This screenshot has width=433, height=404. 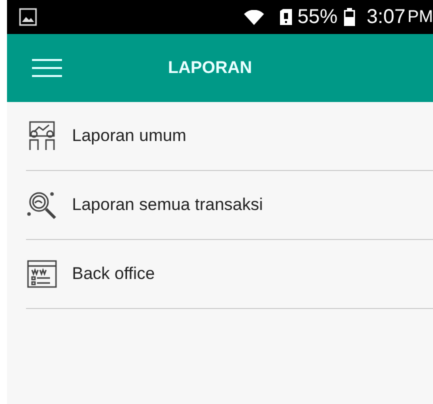 What do you see at coordinates (318, 17) in the screenshot?
I see `battery-percentage: 55%` at bounding box center [318, 17].